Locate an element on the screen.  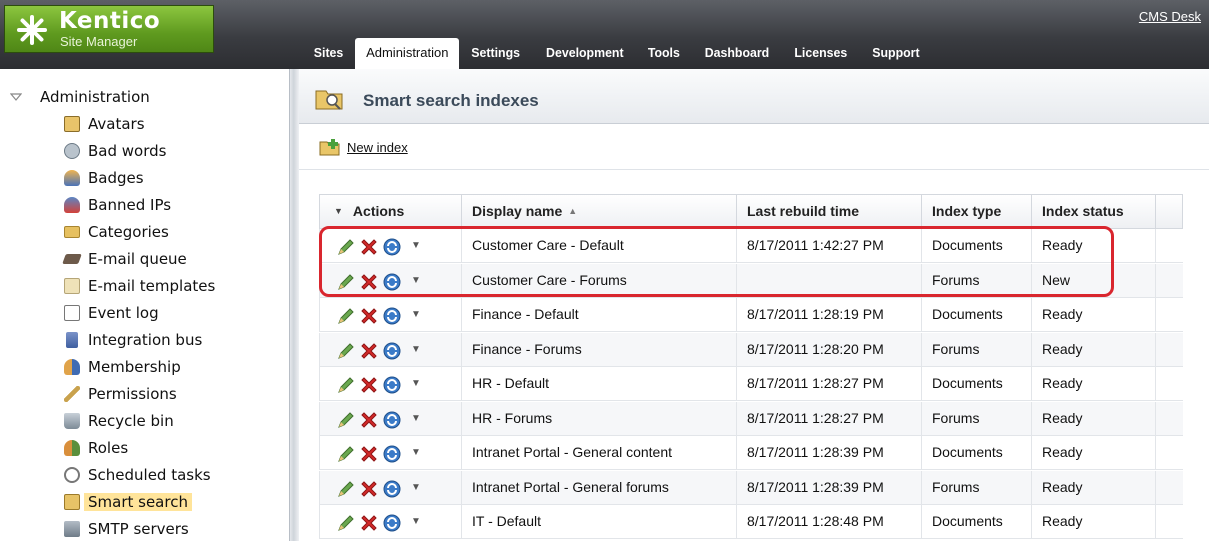
tab-licenses: Licenses is located at coordinates (821, 56).